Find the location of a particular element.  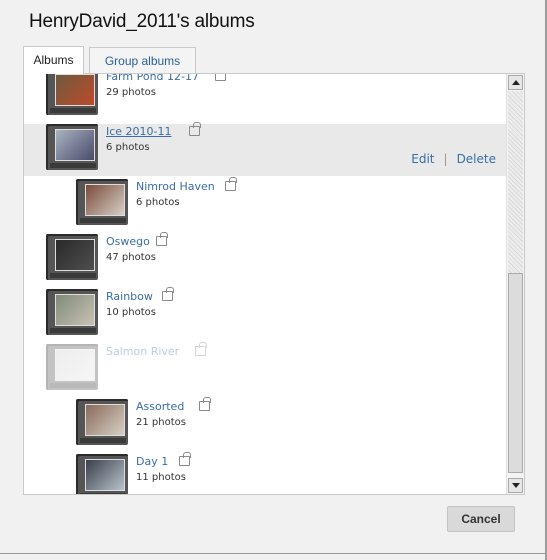

album-name-link: Salmon River is located at coordinates (142, 351).